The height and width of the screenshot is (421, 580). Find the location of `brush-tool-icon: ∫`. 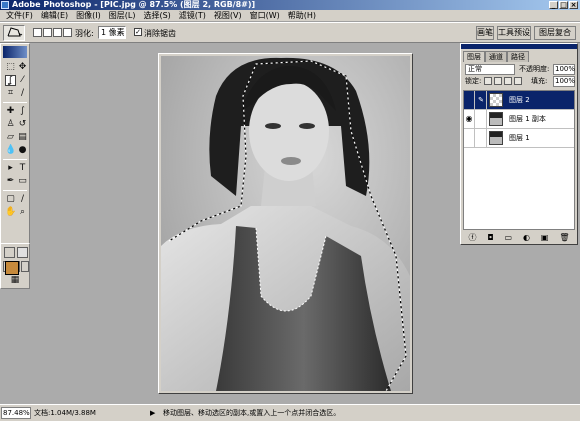

brush-tool-icon: ∫ is located at coordinates (22, 111).